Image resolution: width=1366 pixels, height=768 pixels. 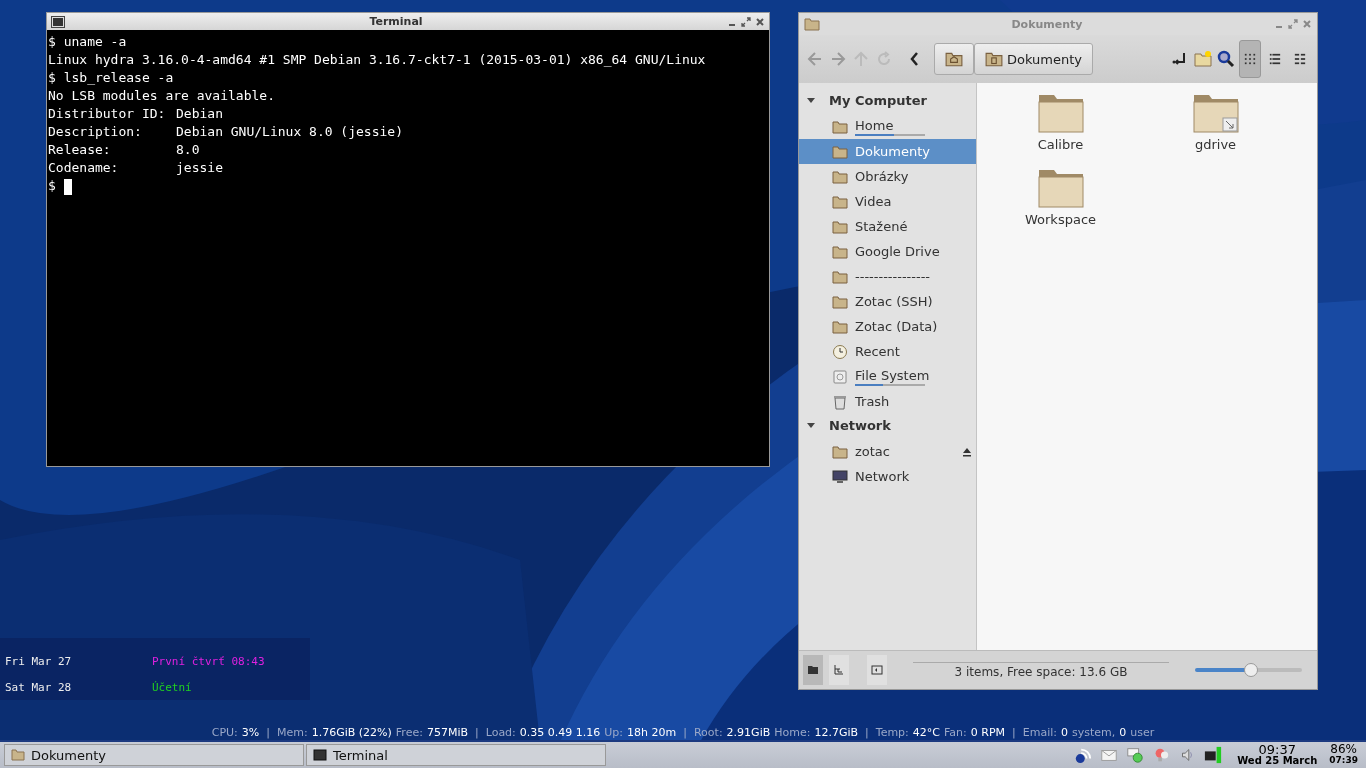 I want to click on sidebar-heading: Network, so click(x=860, y=425).